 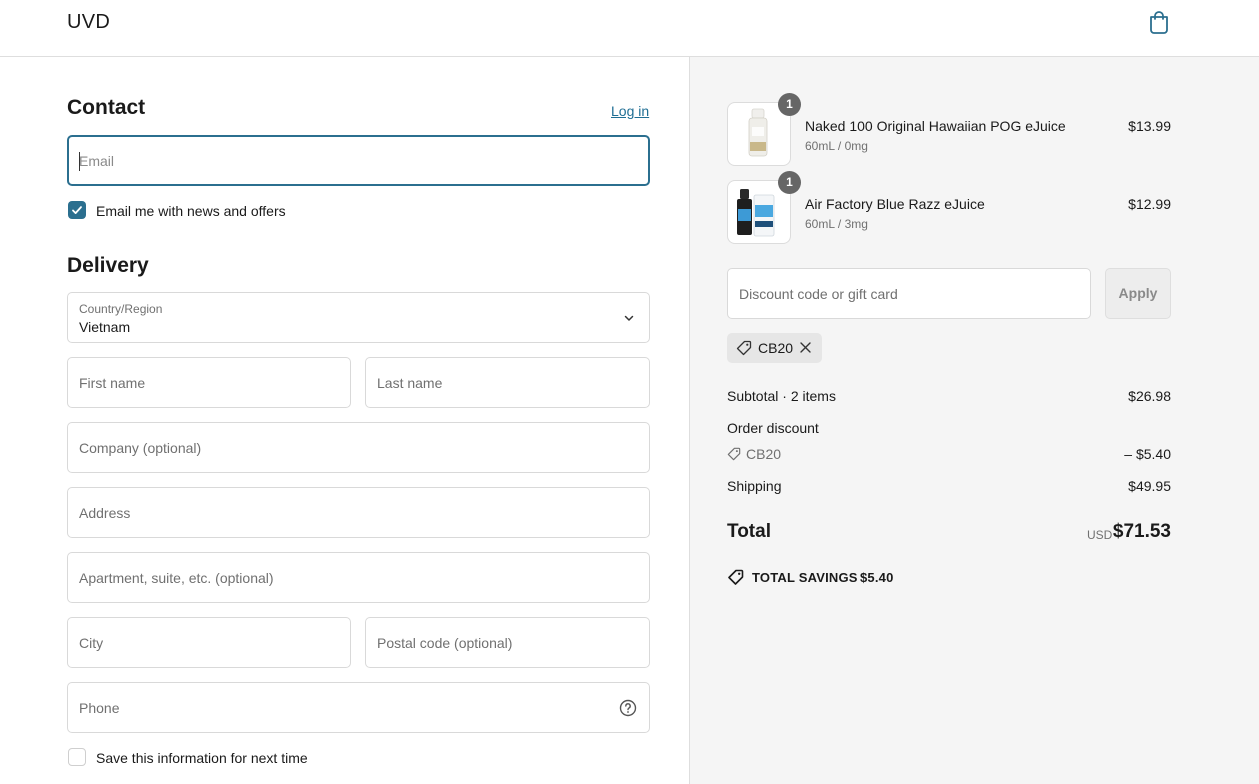 What do you see at coordinates (749, 531) in the screenshot?
I see `total-label: Total` at bounding box center [749, 531].